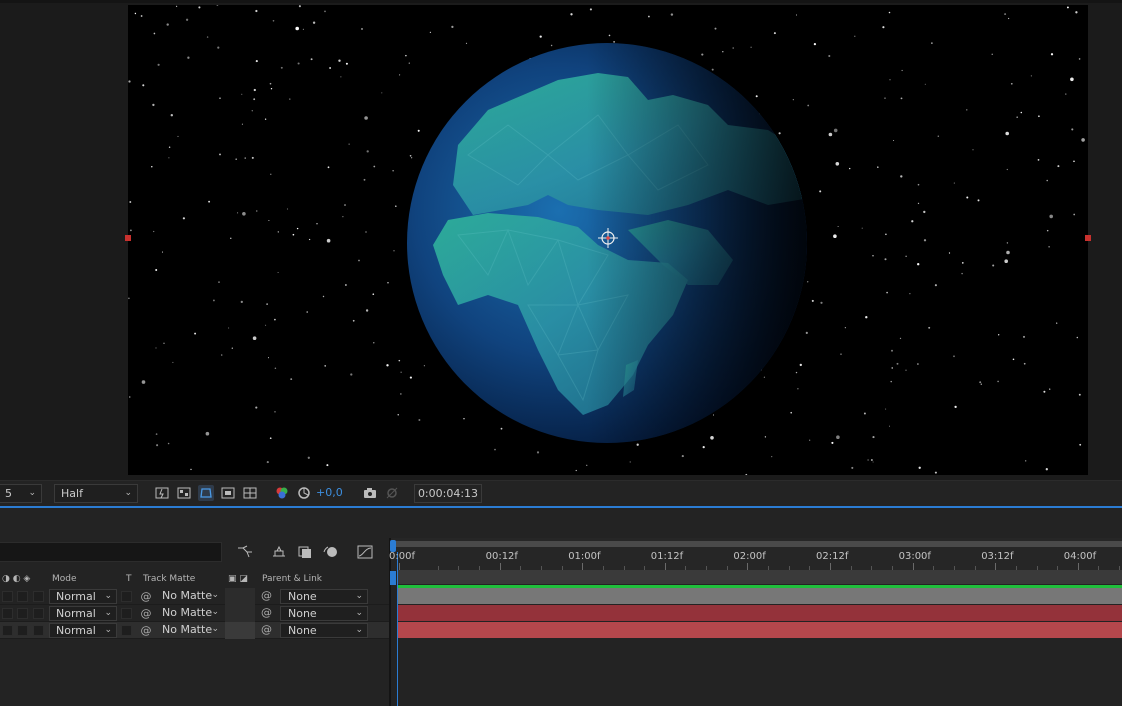 The image size is (1122, 706). Describe the element at coordinates (501, 556) in the screenshot. I see `ruler-tick-label: 00:12f` at that location.